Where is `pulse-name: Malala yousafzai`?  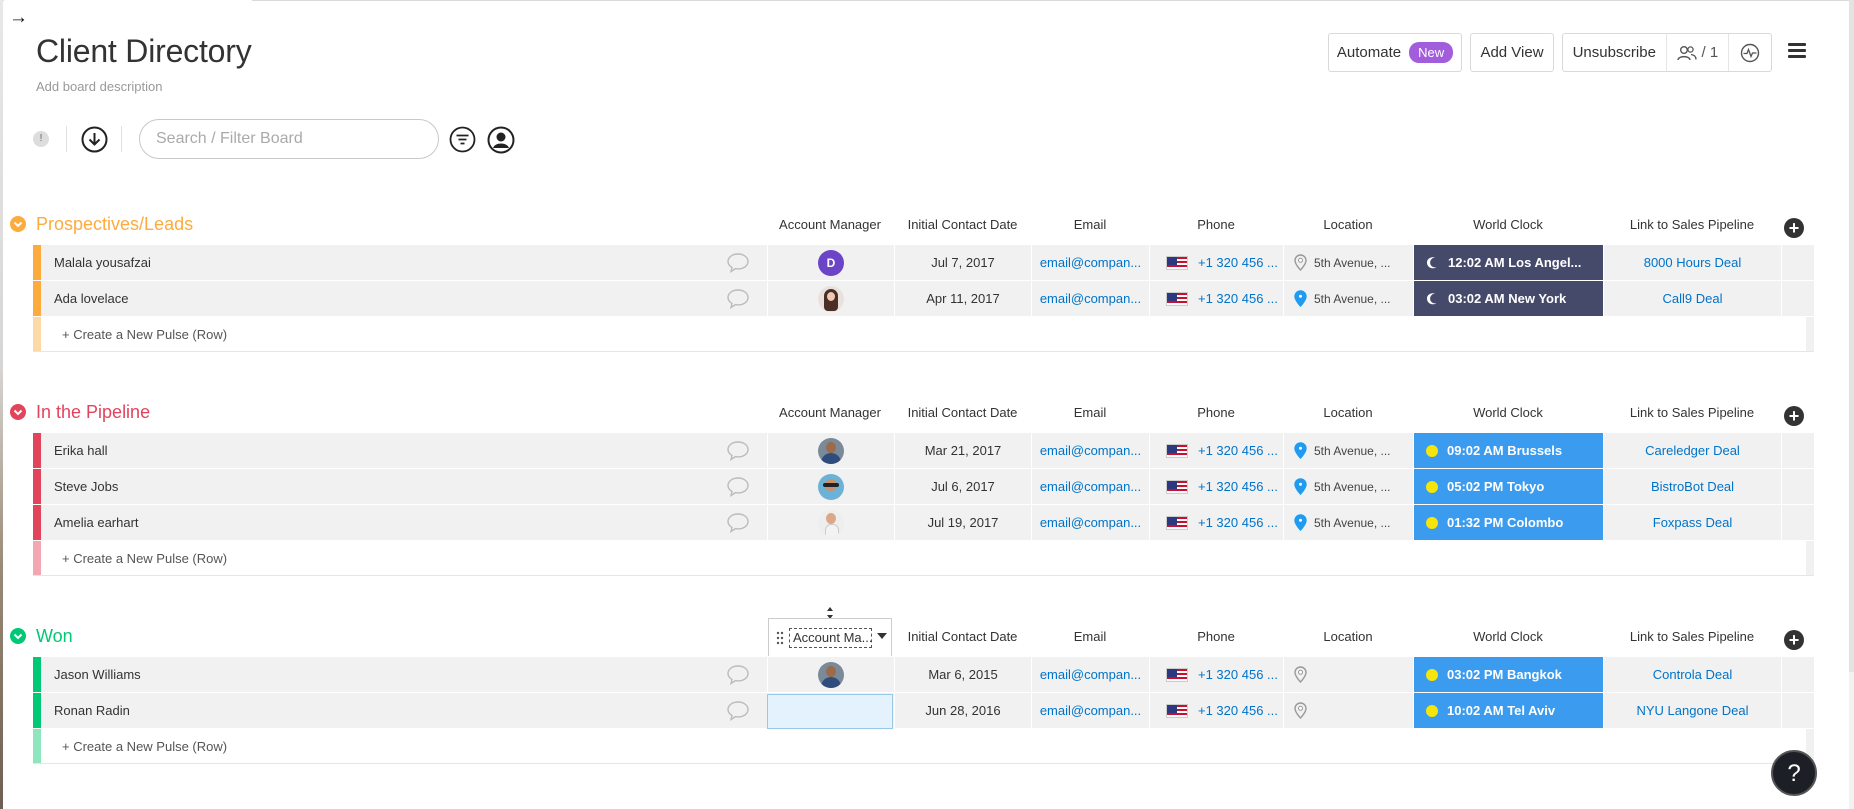
pulse-name: Malala yousafzai is located at coordinates (102, 262).